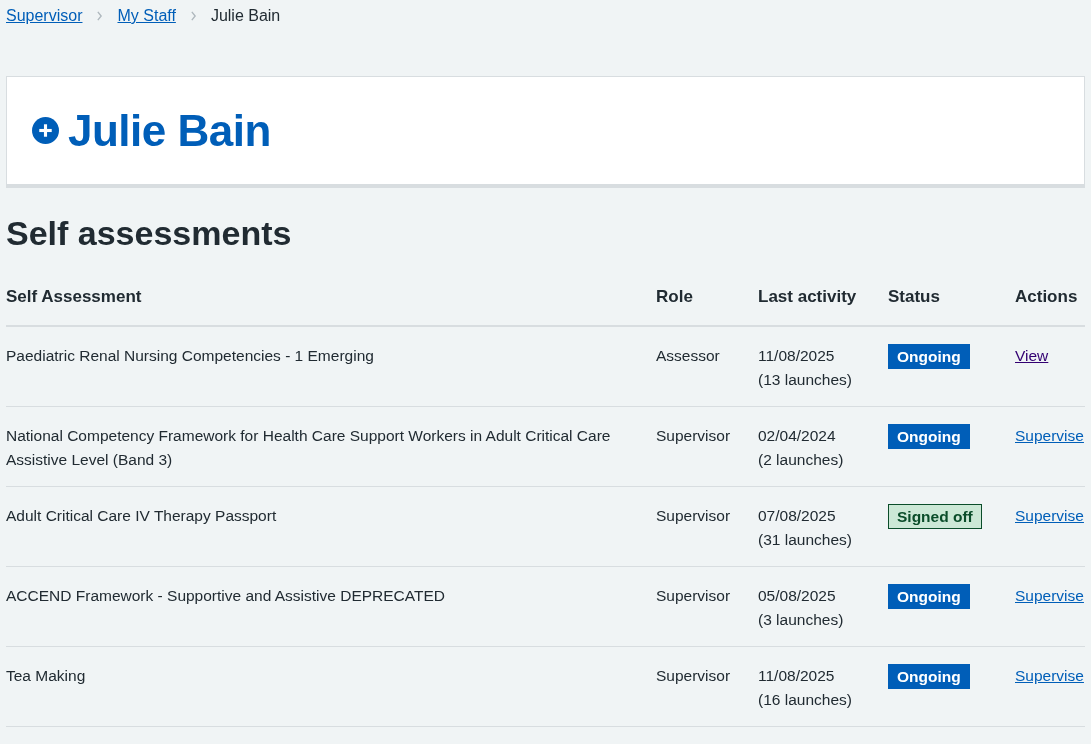 The width and height of the screenshot is (1091, 744). What do you see at coordinates (44, 16) in the screenshot?
I see `breadcrumb-link: Supervisor` at bounding box center [44, 16].